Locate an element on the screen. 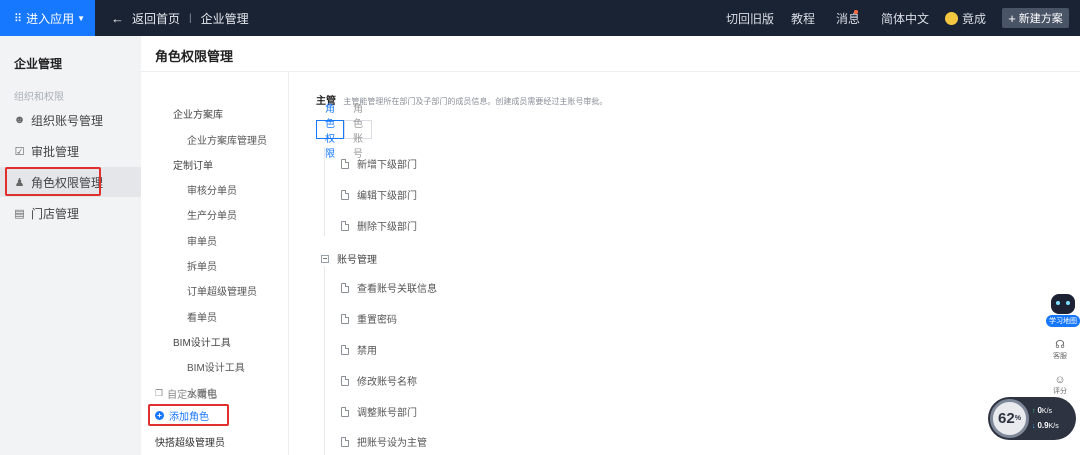 The image size is (1080, 455). permission-item: 编辑下级部门 is located at coordinates (379, 194).